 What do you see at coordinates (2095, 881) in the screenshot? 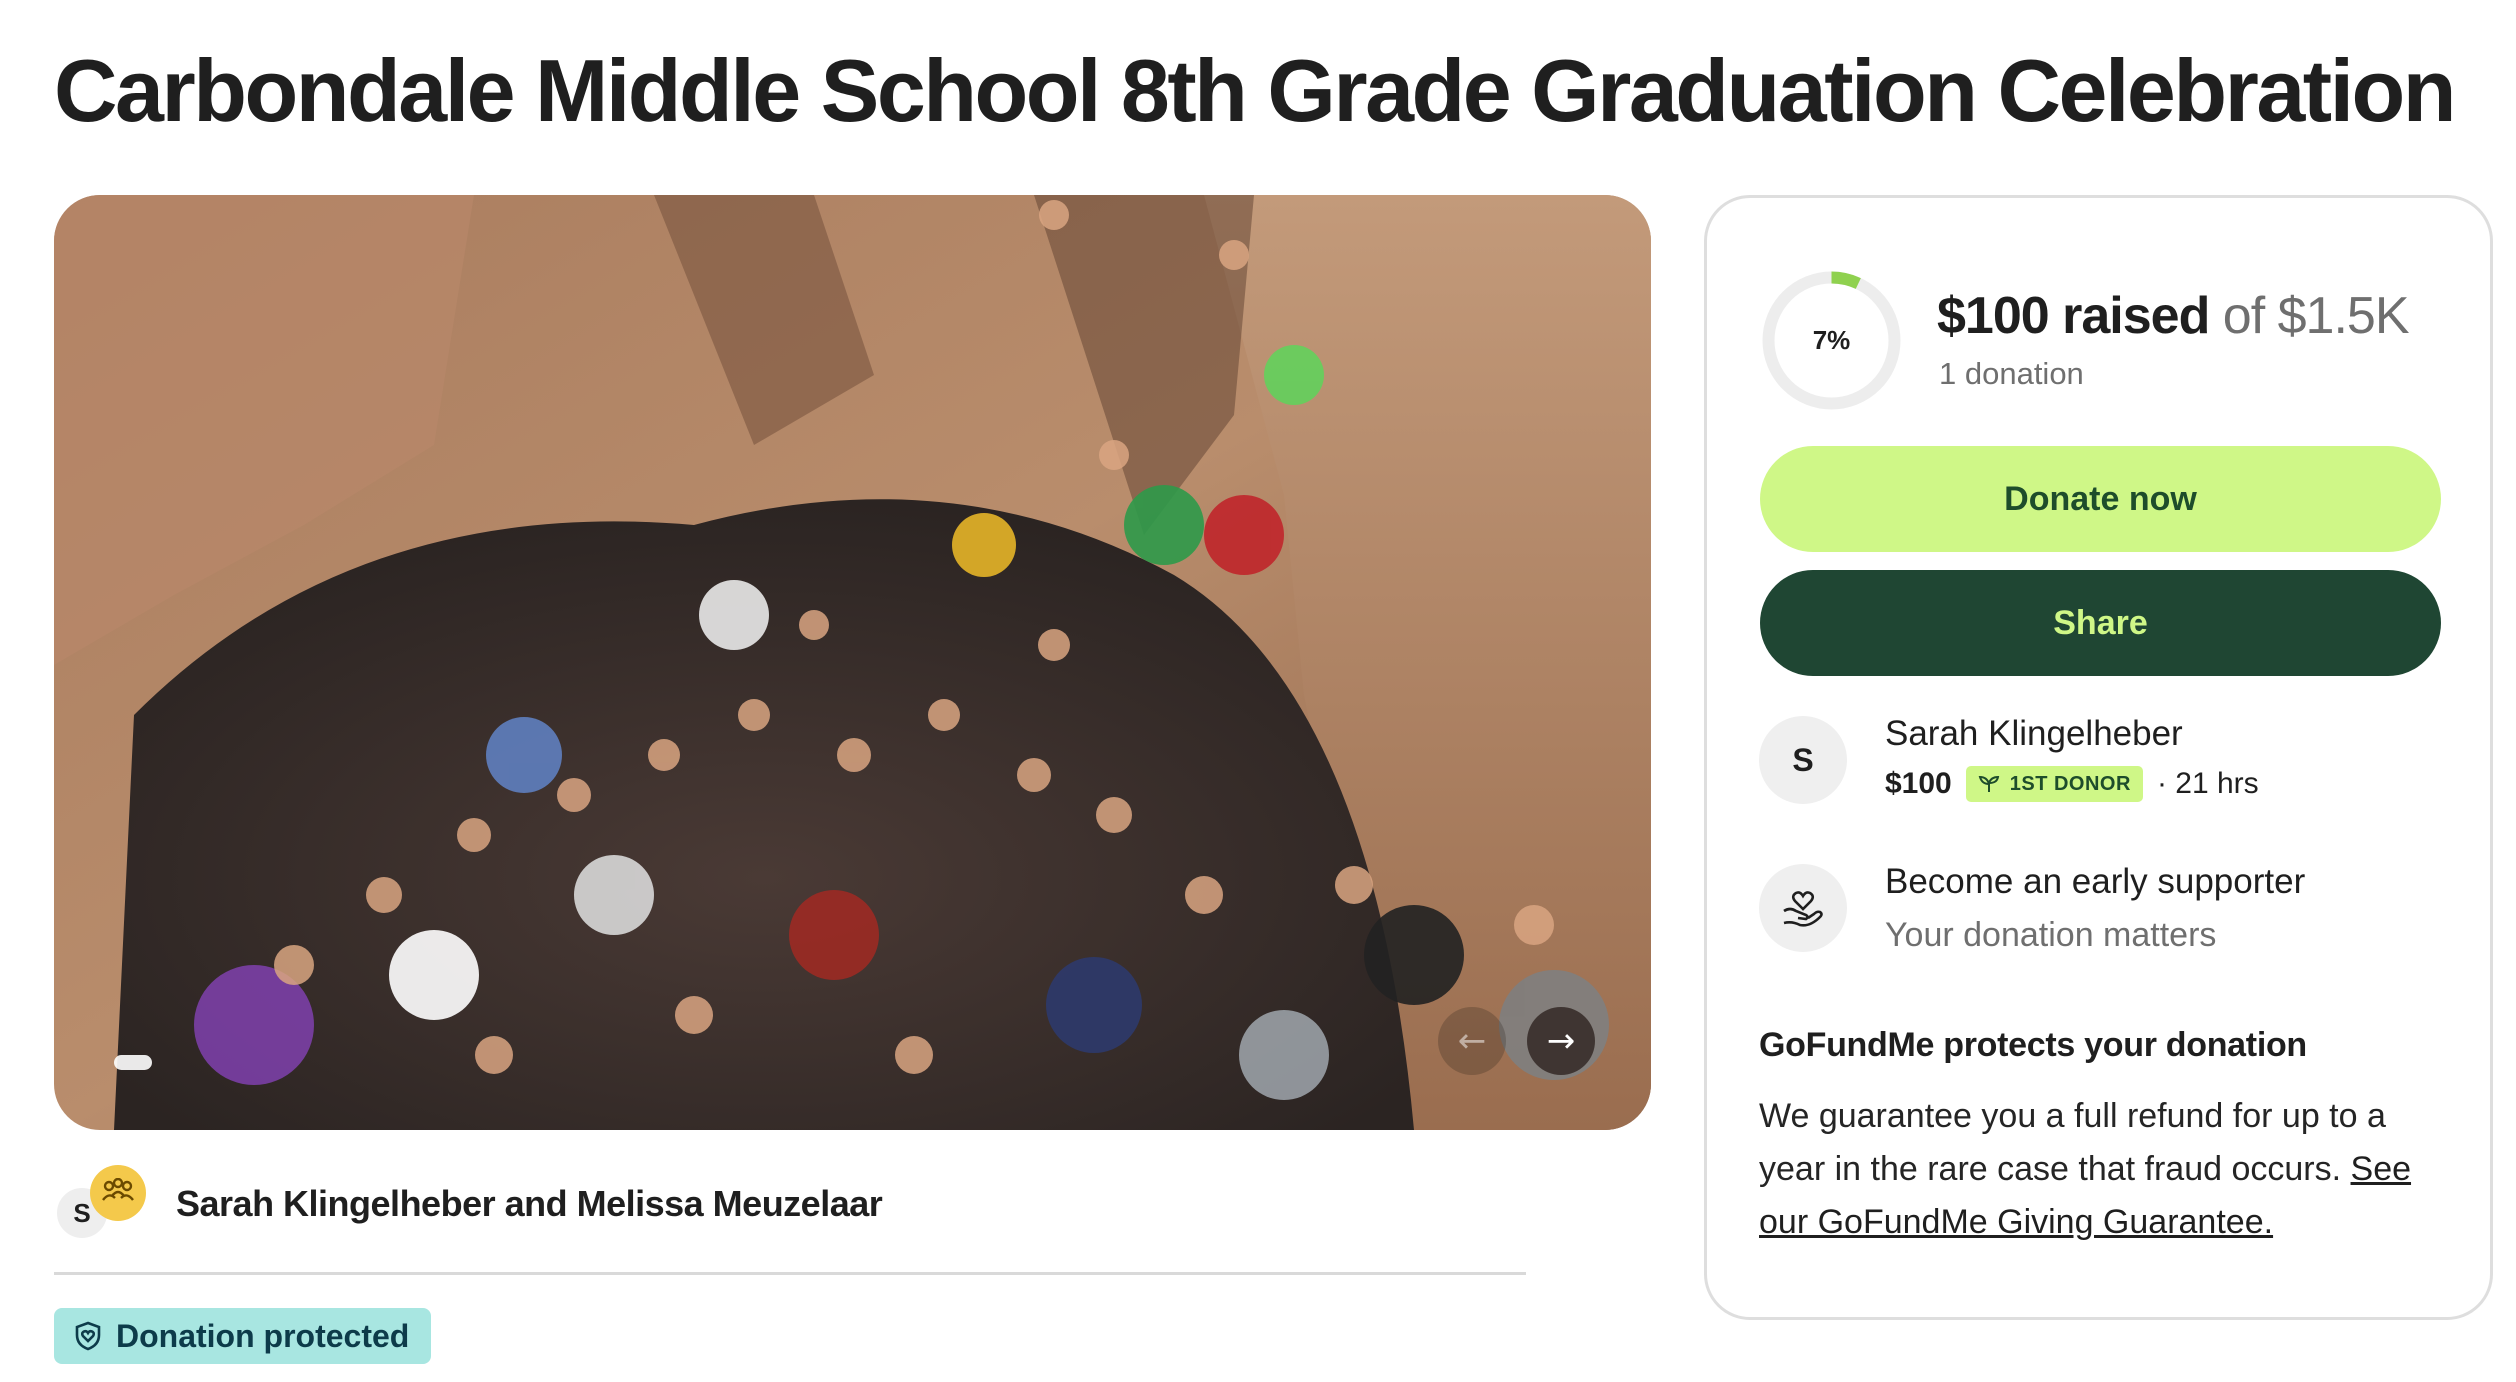
I see `early-supporter-title: Become an early supporter` at bounding box center [2095, 881].